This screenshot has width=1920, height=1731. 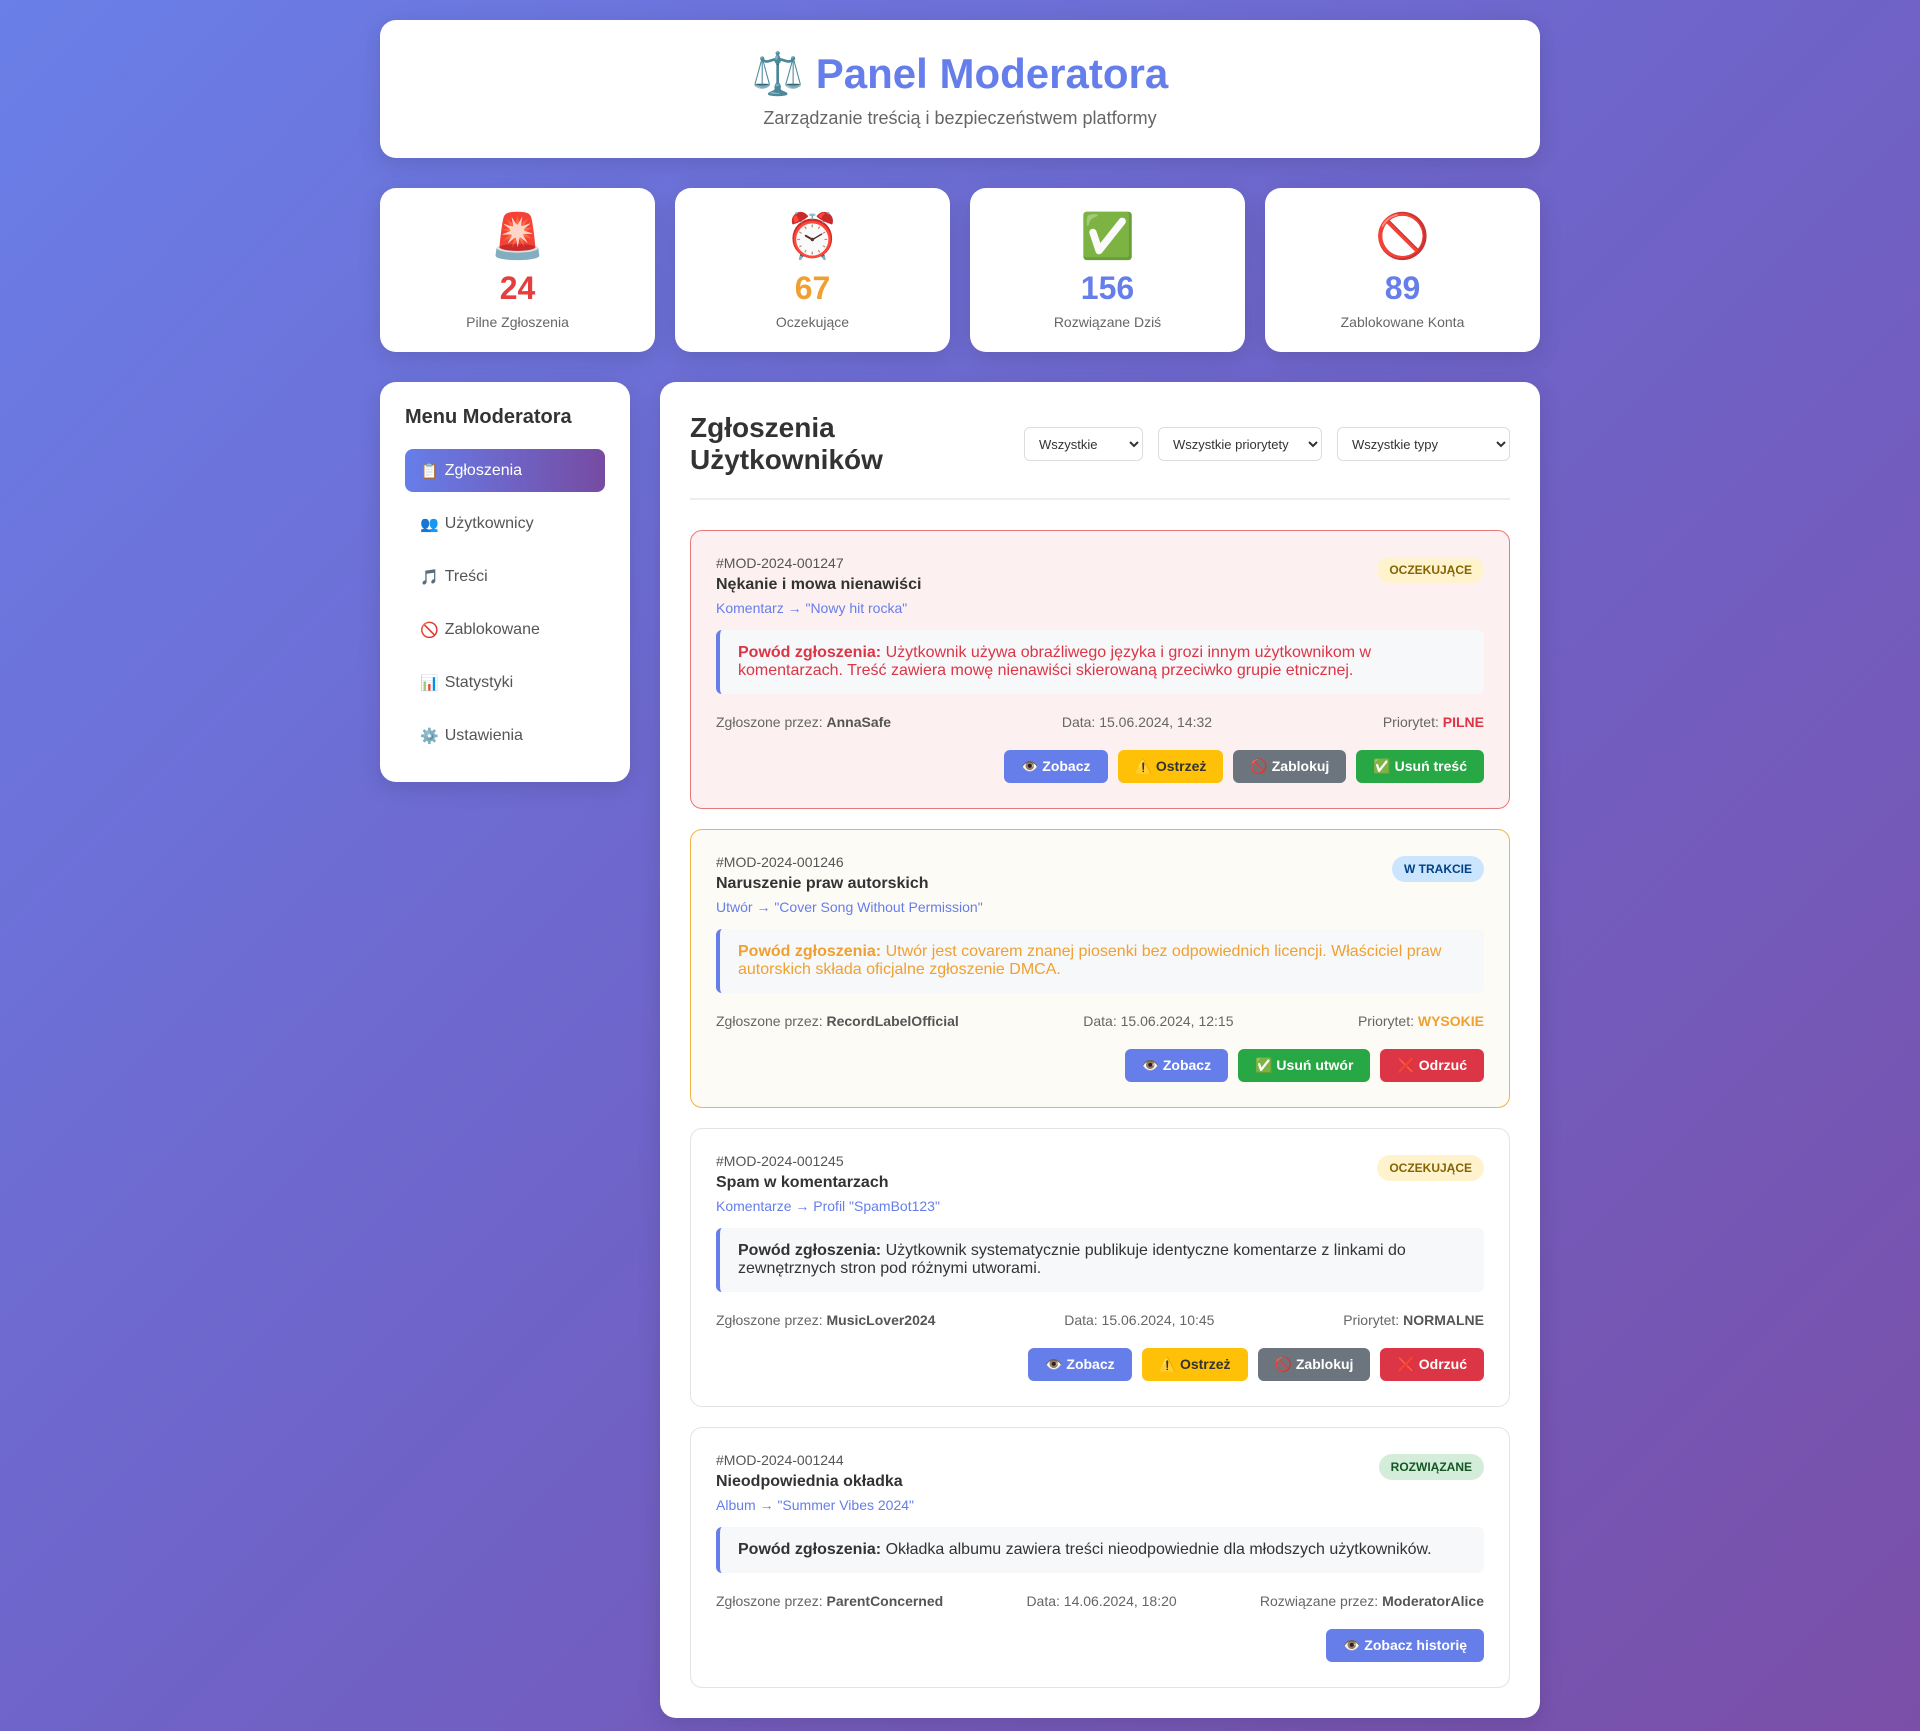 I want to click on report-target-link: Album → "Summer Vibes 2024", so click(x=815, y=1505).